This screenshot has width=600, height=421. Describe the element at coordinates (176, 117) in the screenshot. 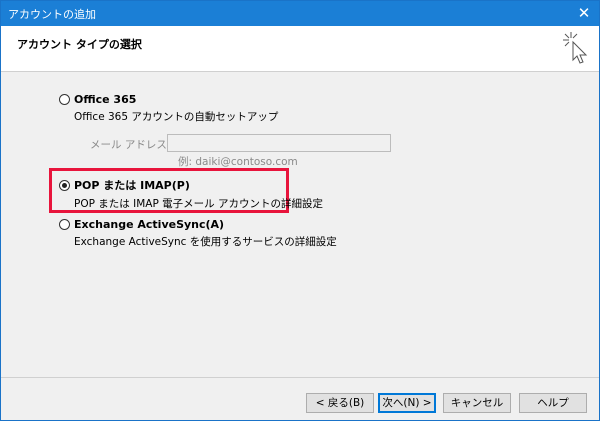

I see `office365-desc: Office 365 アカウントの自動セットアップ` at that location.